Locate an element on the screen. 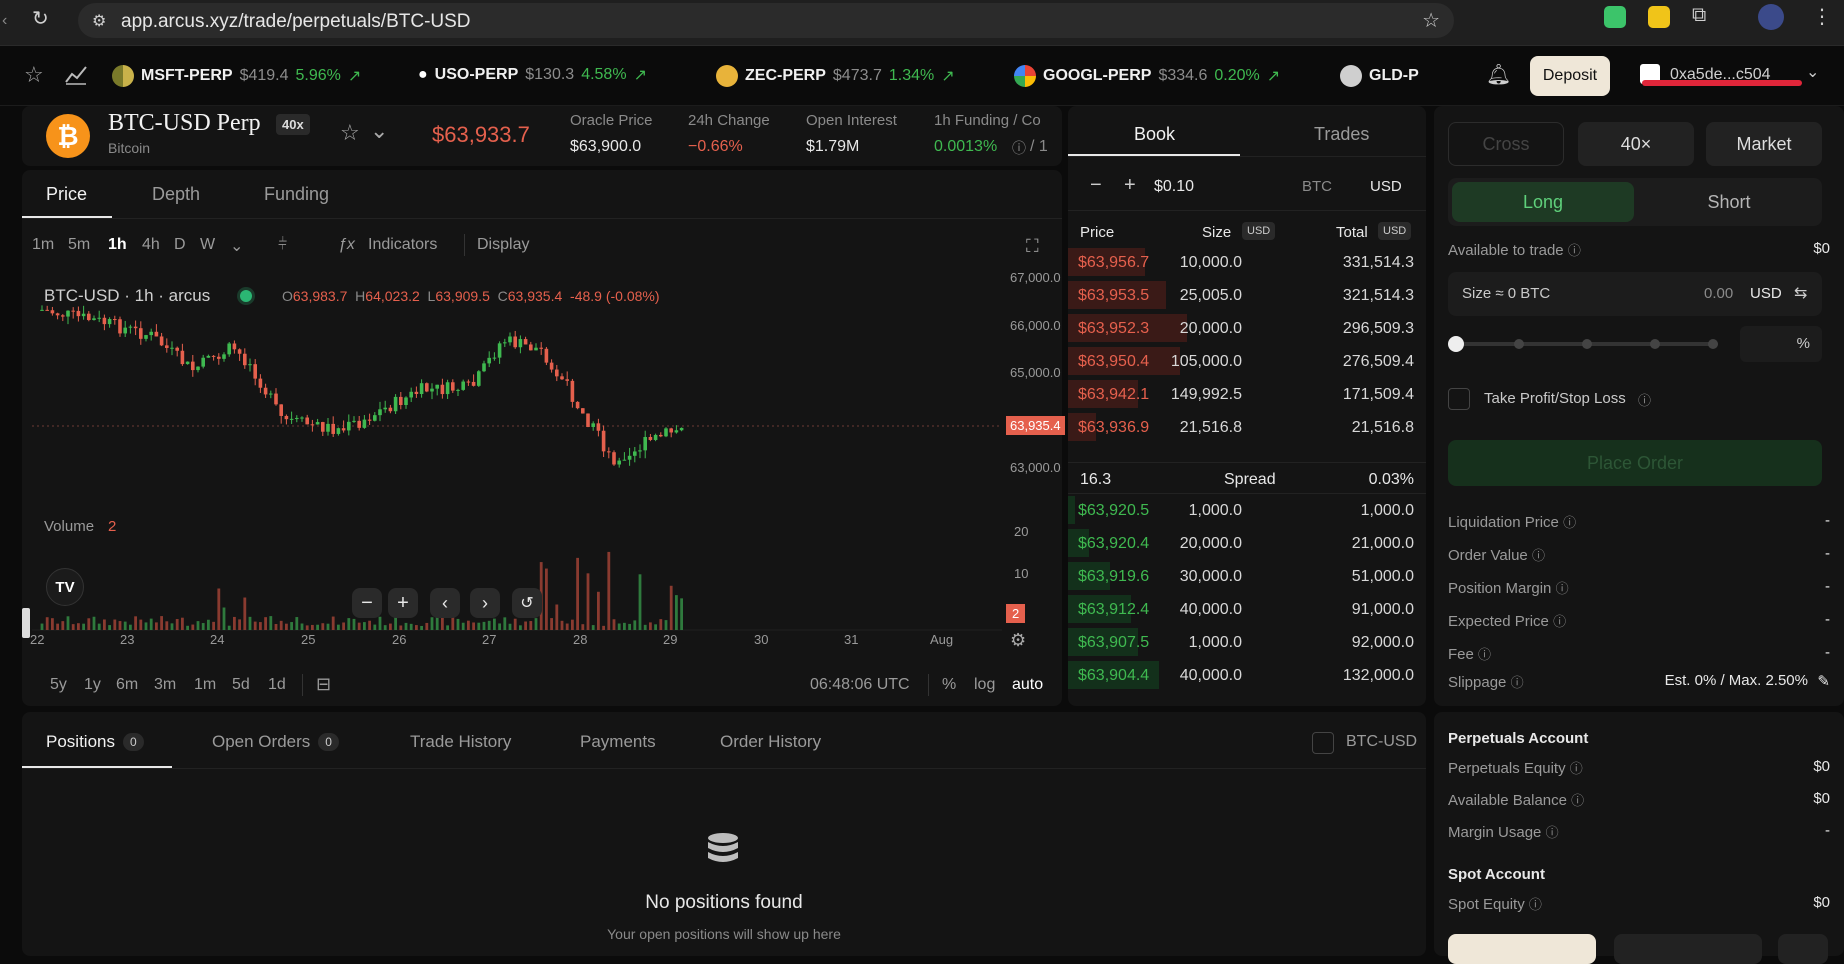 This screenshot has height=964, width=1844. ask-row: $63,952.3 20,000.0 296,509.3 is located at coordinates (1247, 328).